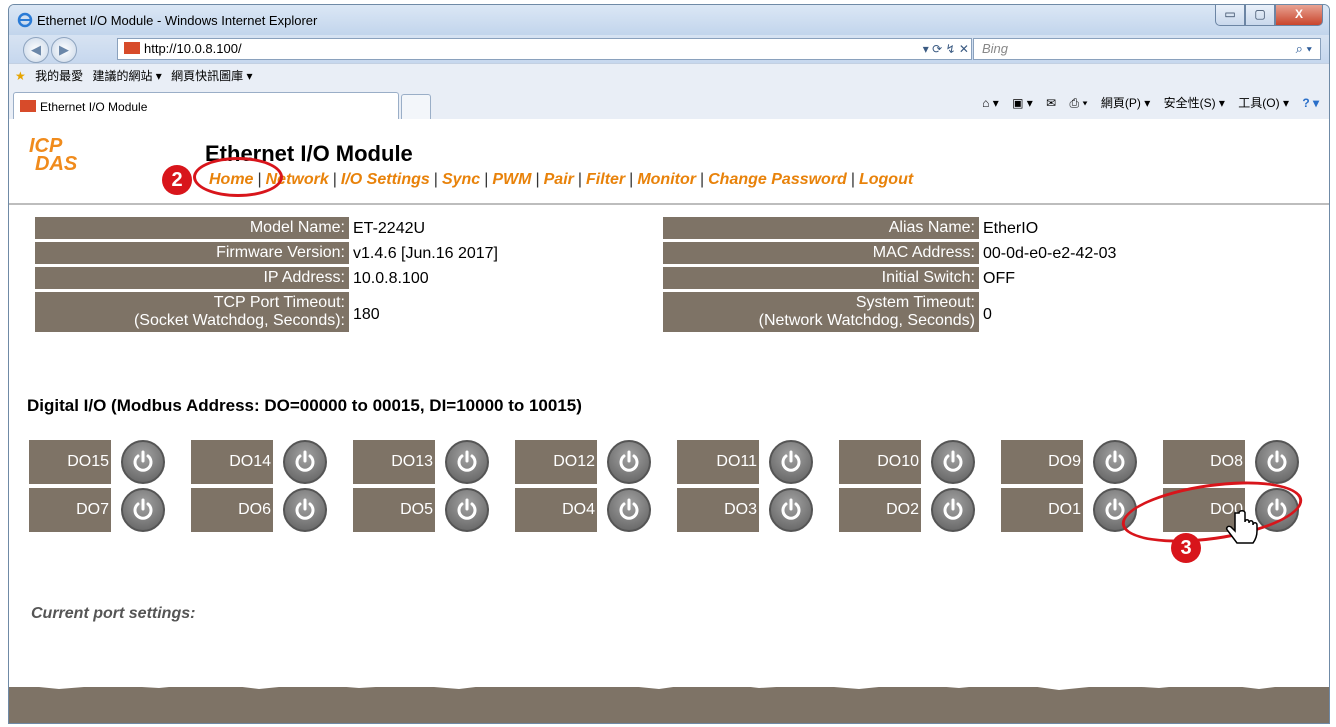 Image resolution: width=1336 pixels, height=727 pixels. I want to click on suggested-sites: 建議的網站 ▾, so click(126, 76).